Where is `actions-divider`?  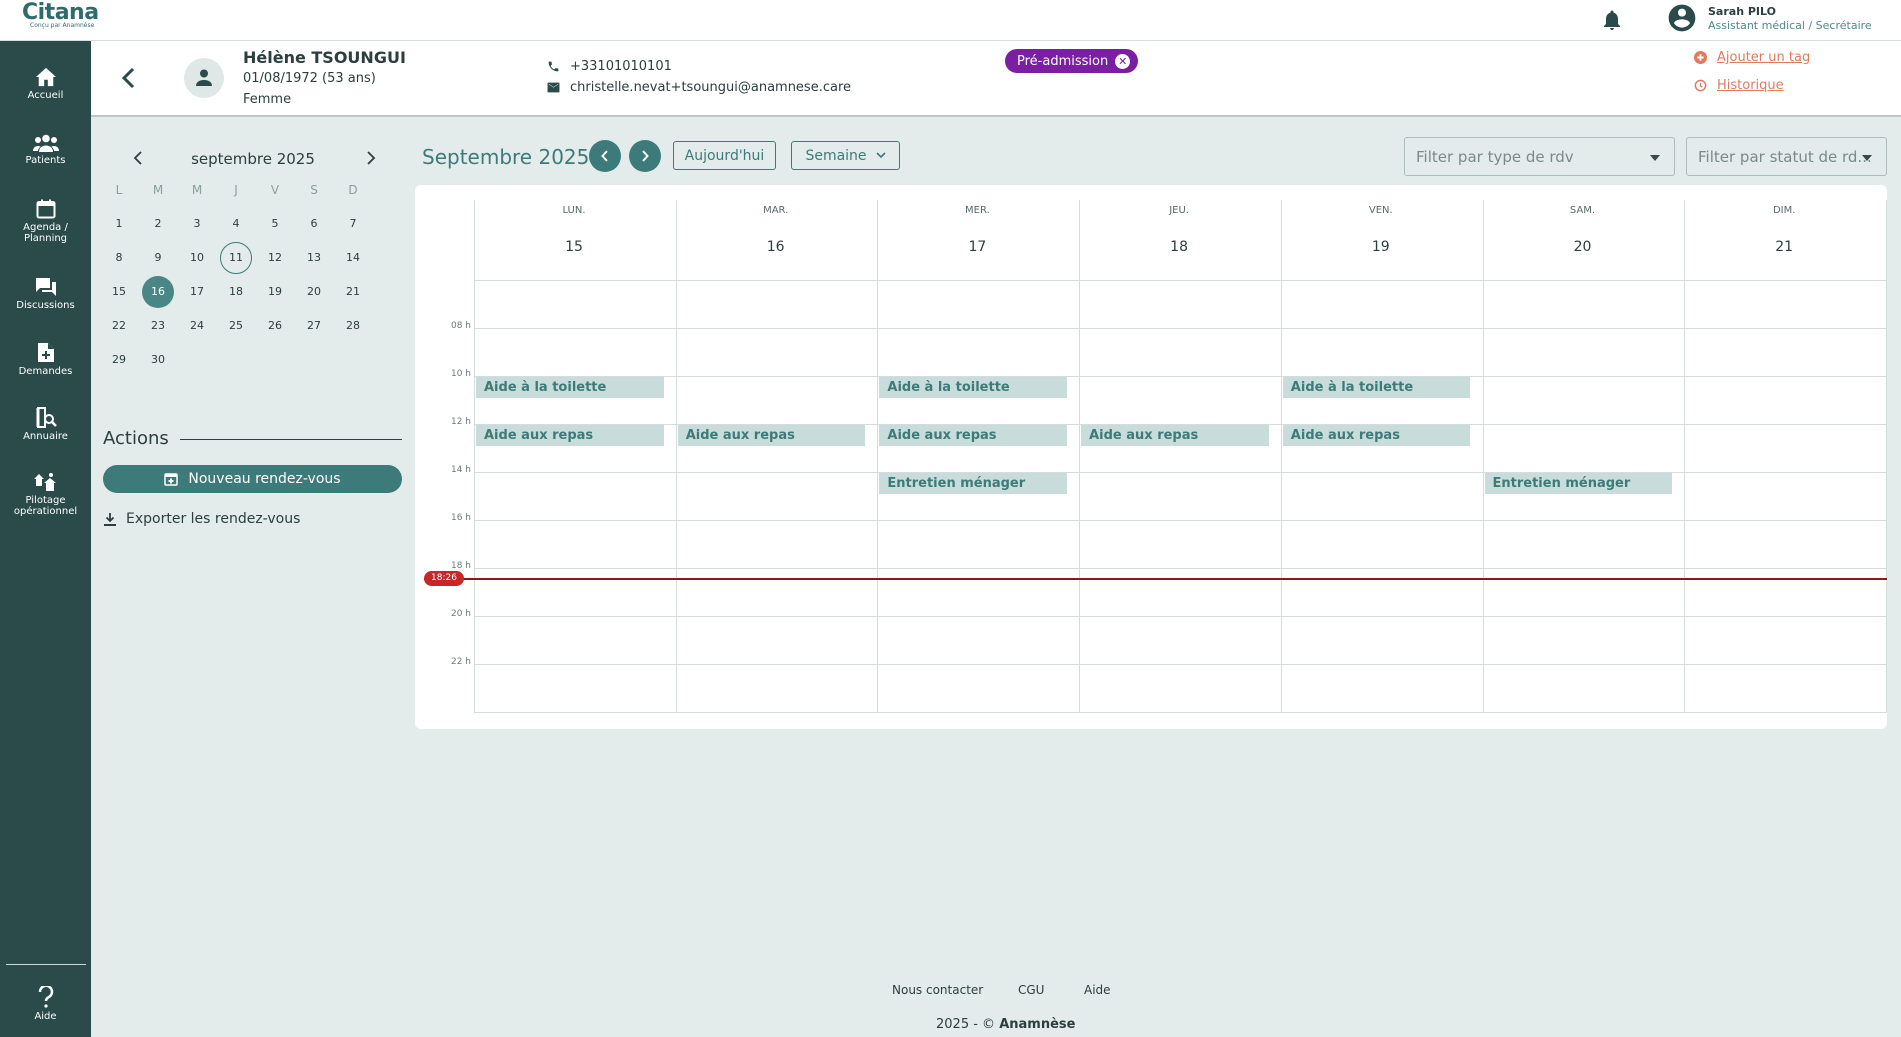
actions-divider is located at coordinates (291, 439).